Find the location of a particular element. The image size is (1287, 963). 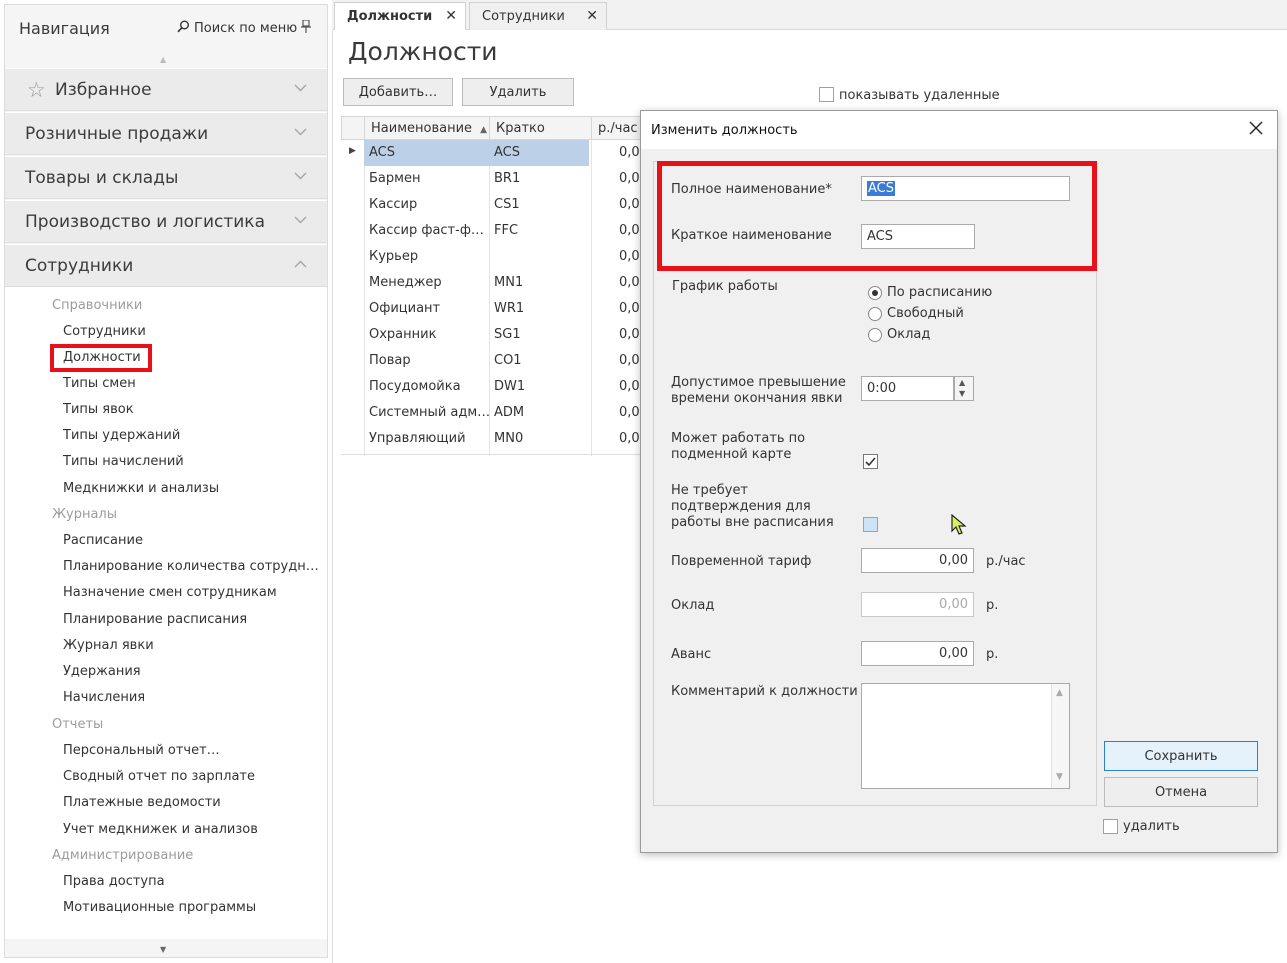

cell-short: ADM is located at coordinates (509, 412).